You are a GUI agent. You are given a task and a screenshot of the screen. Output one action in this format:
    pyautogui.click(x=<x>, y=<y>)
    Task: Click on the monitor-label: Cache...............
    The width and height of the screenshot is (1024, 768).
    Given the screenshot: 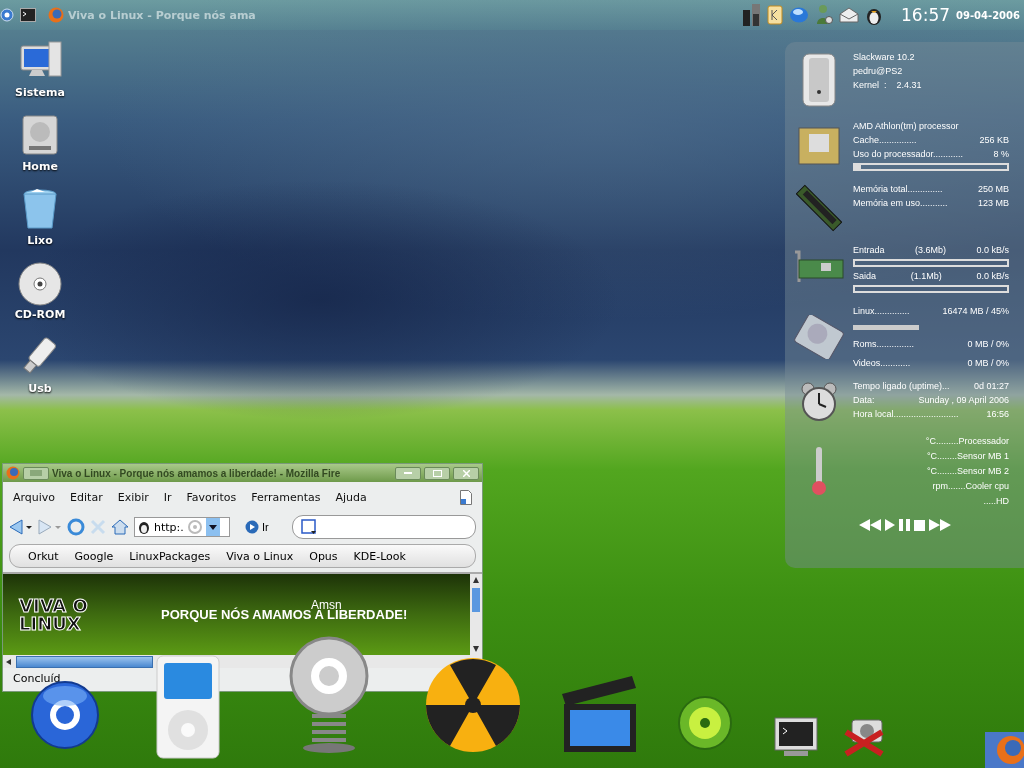 What is the action you would take?
    pyautogui.click(x=885, y=140)
    